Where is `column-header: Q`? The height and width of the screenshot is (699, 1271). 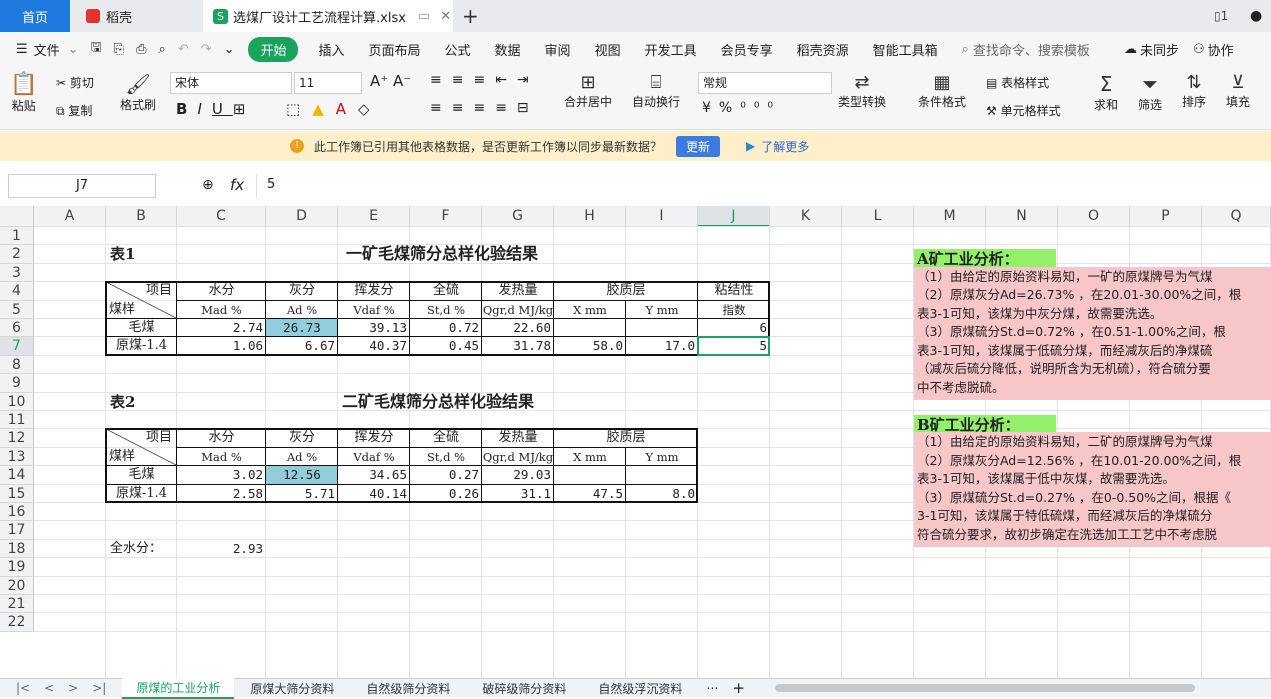
column-header: Q is located at coordinates (1236, 216).